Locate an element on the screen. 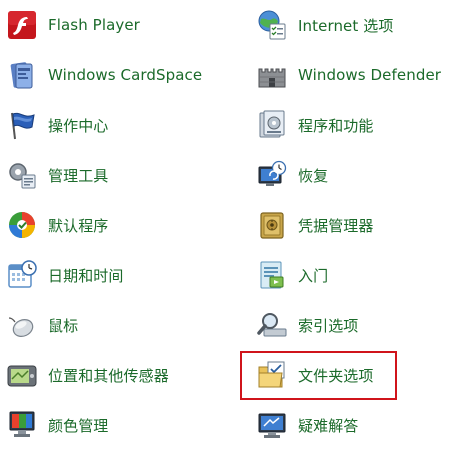 The width and height of the screenshot is (455, 459). item-windows-defender: Windows Defender is located at coordinates (348, 75).